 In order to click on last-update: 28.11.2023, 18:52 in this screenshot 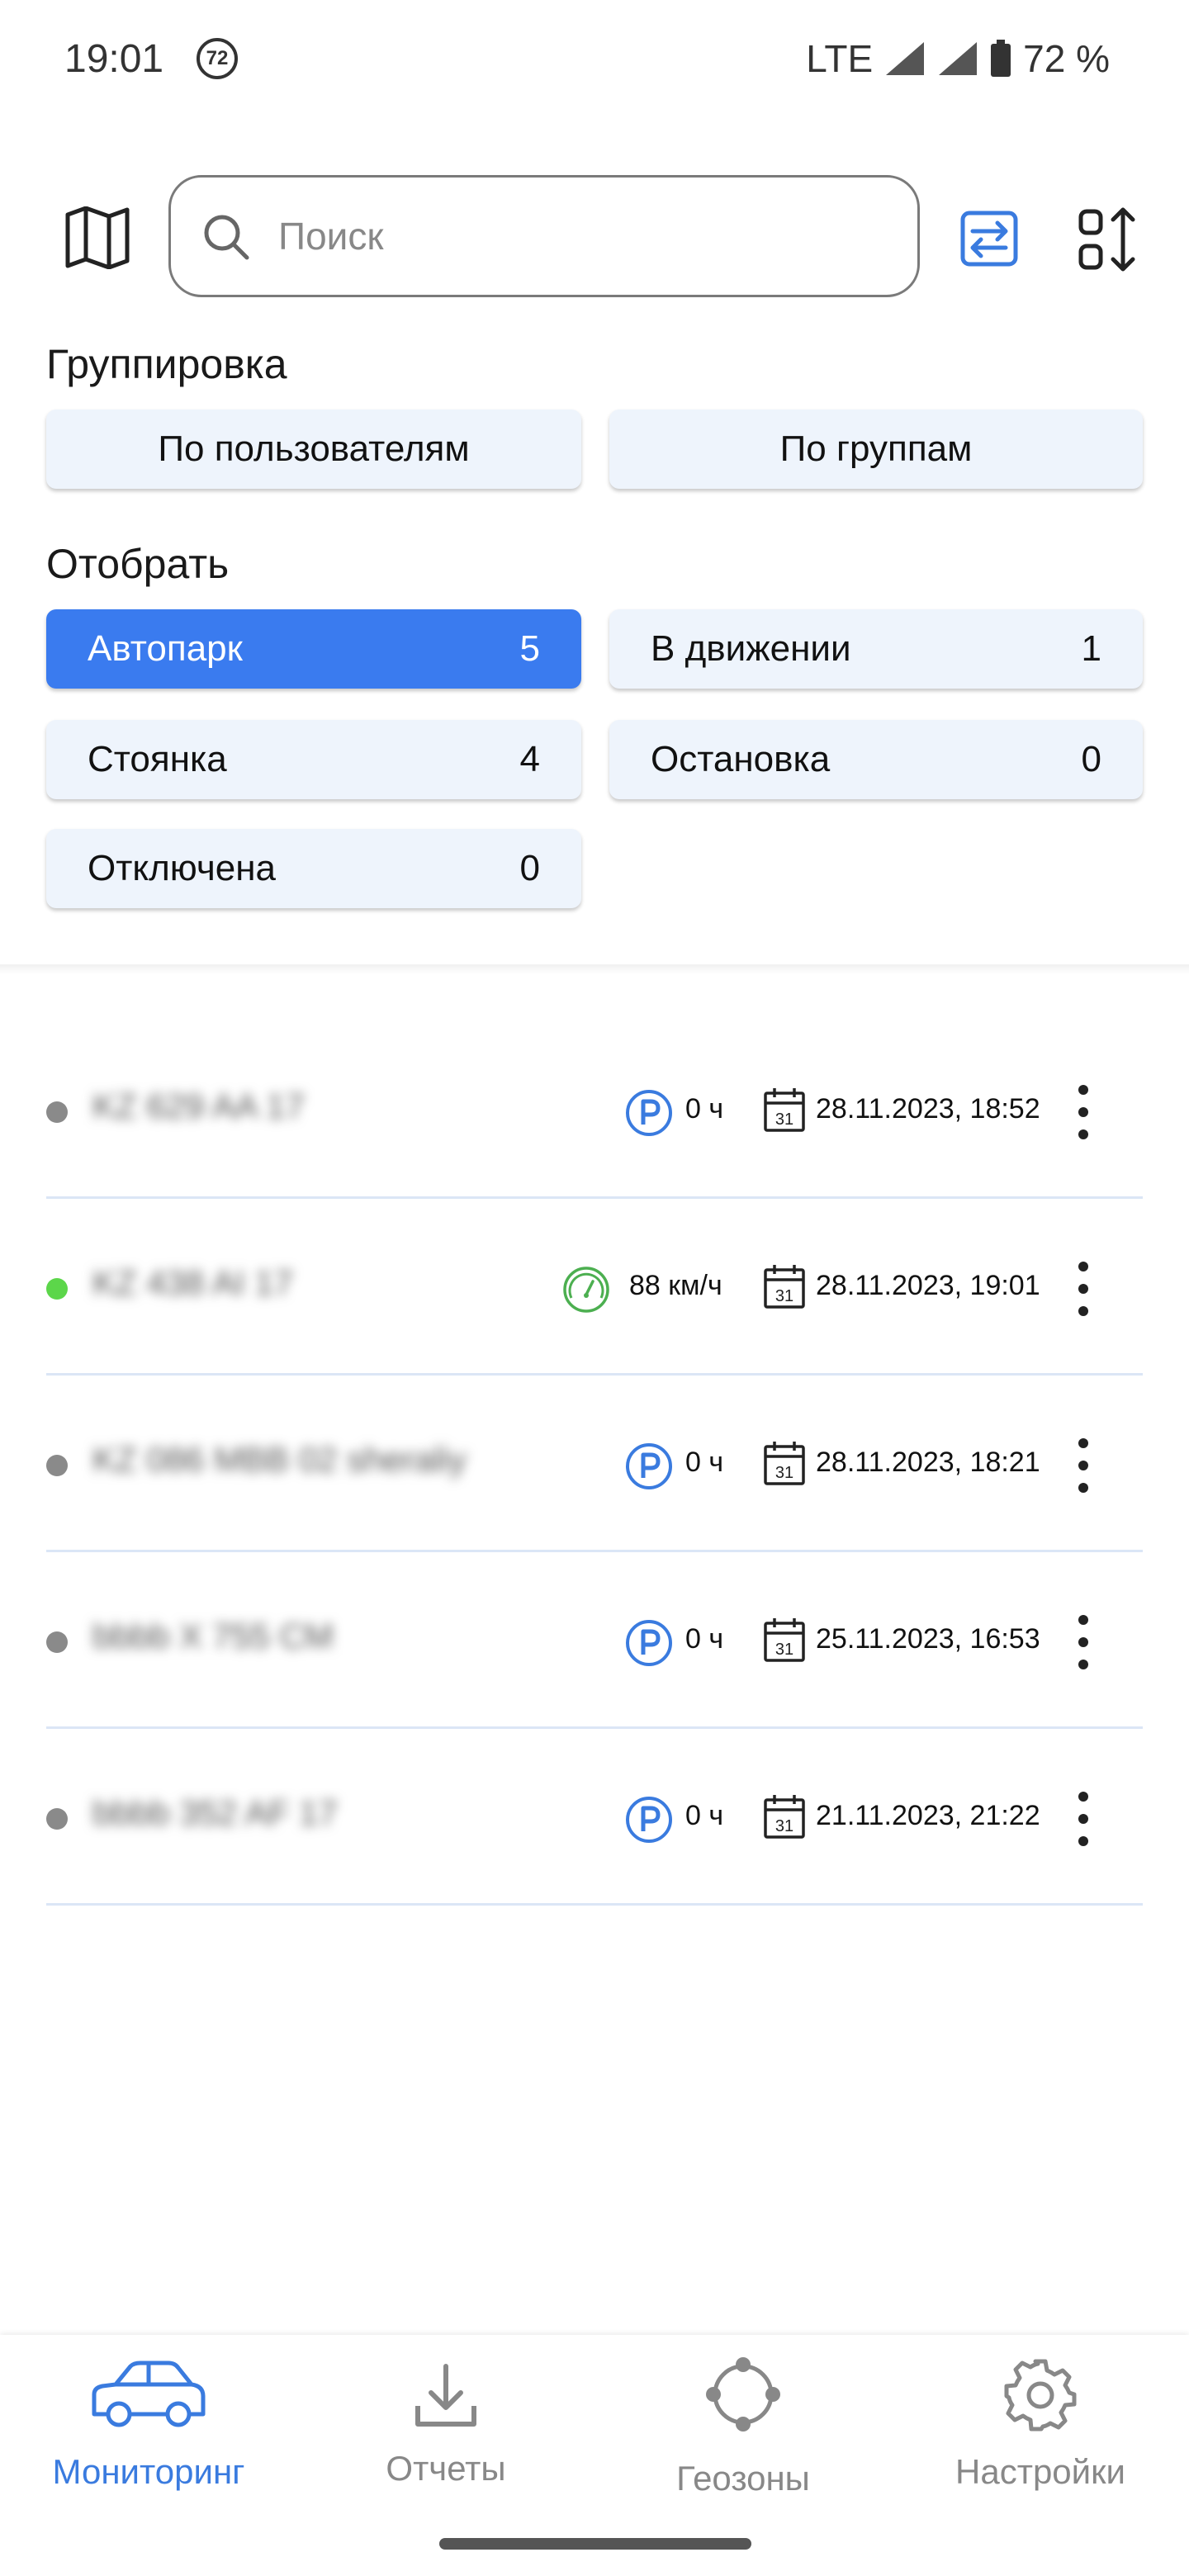, I will do `click(928, 1109)`.